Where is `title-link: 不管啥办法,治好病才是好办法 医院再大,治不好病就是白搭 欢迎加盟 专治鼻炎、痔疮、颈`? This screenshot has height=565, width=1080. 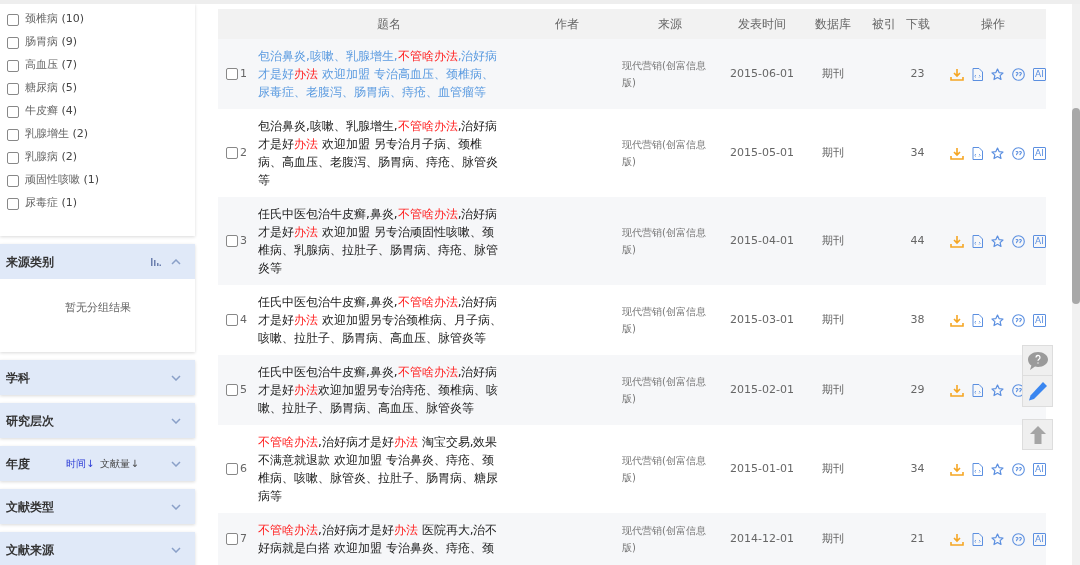
title-link: 不管啥办法,治好病才是好办法 医院再大,治不好病就是白搭 欢迎加盟 专治鼻炎、痔疮、颈 is located at coordinates (389, 539).